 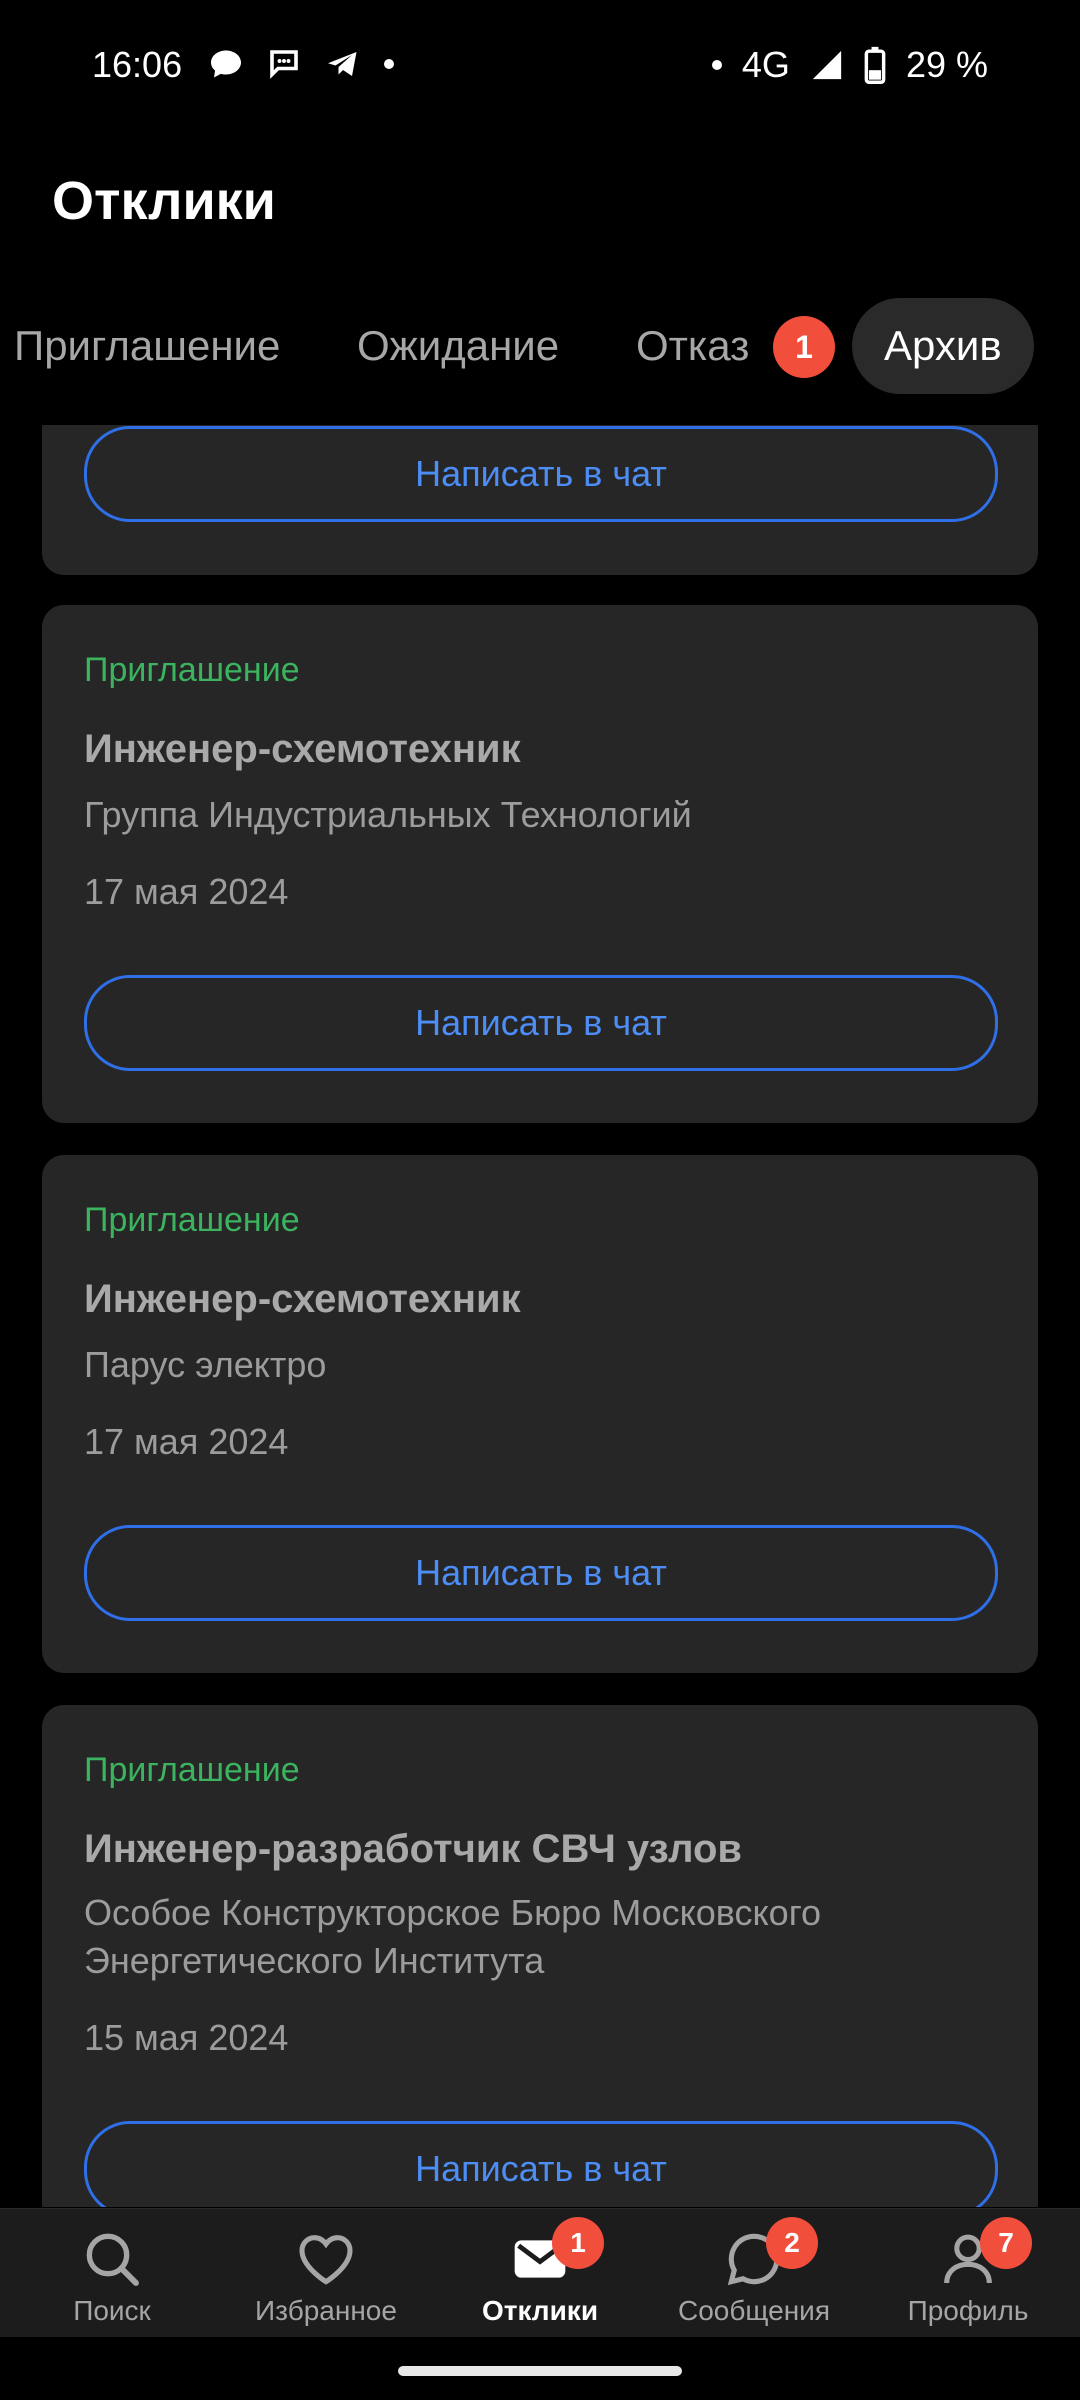 I want to click on search-icon, so click(x=112, y=2259).